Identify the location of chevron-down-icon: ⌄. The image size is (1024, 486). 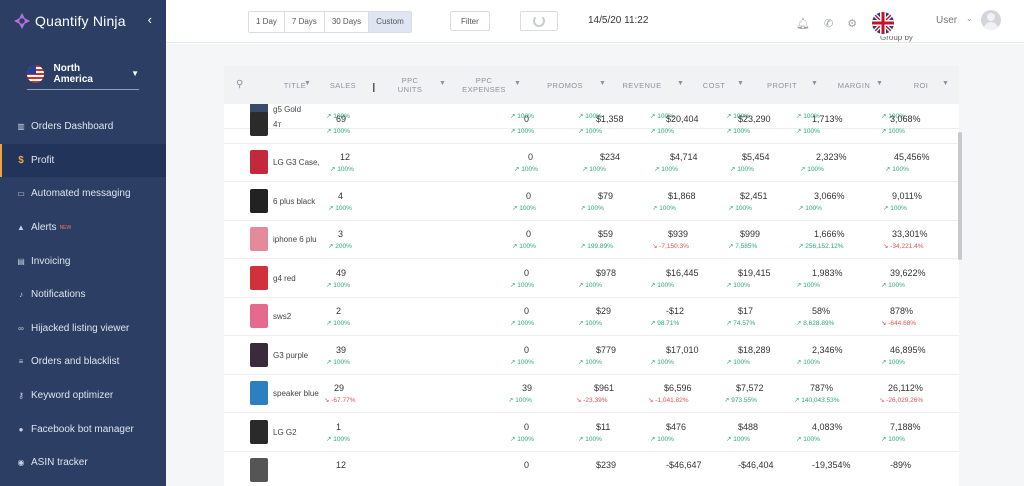
(969, 18).